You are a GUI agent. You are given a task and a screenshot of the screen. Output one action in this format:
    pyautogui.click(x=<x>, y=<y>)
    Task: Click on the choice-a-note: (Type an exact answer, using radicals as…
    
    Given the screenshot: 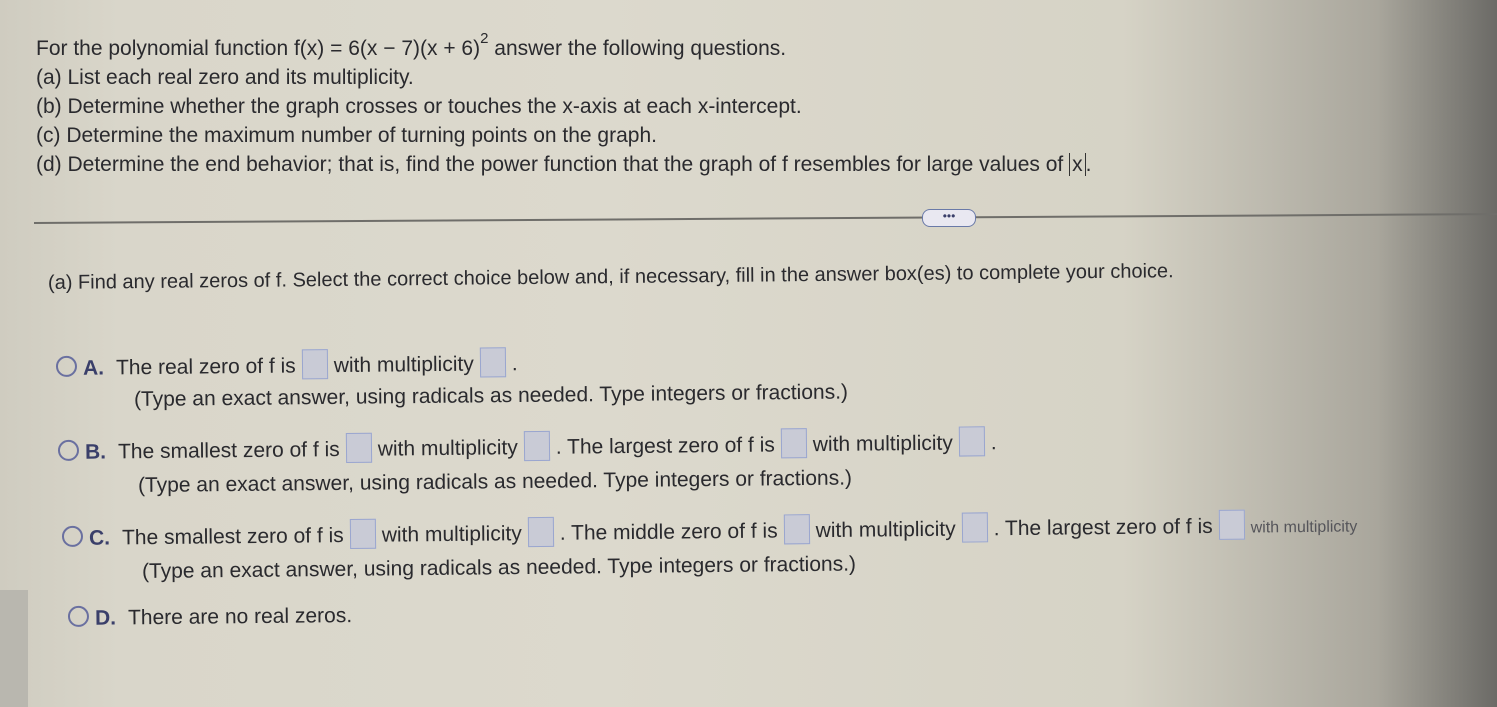 What is the action you would take?
    pyautogui.click(x=491, y=395)
    